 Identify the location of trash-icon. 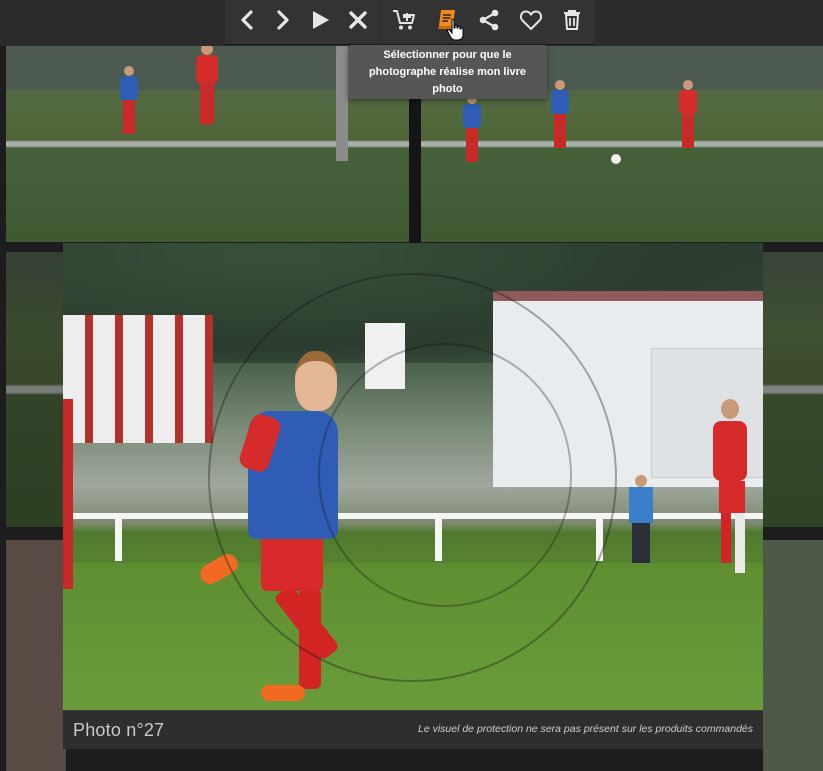
(572, 20).